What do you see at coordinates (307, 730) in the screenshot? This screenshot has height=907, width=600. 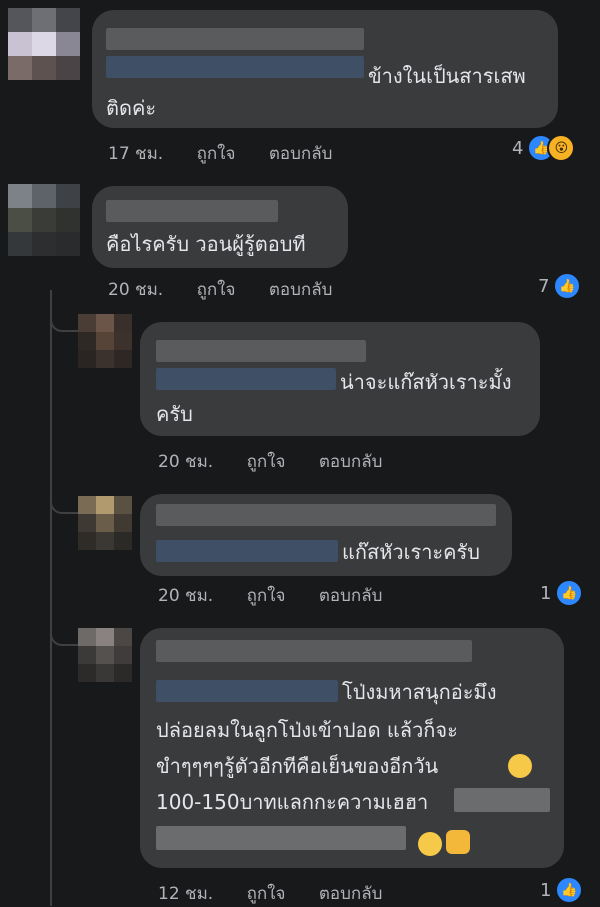 I see `comment-text: ปล่อยลมในลูกโป่งเข้าปอด แล้วก็จะ` at bounding box center [307, 730].